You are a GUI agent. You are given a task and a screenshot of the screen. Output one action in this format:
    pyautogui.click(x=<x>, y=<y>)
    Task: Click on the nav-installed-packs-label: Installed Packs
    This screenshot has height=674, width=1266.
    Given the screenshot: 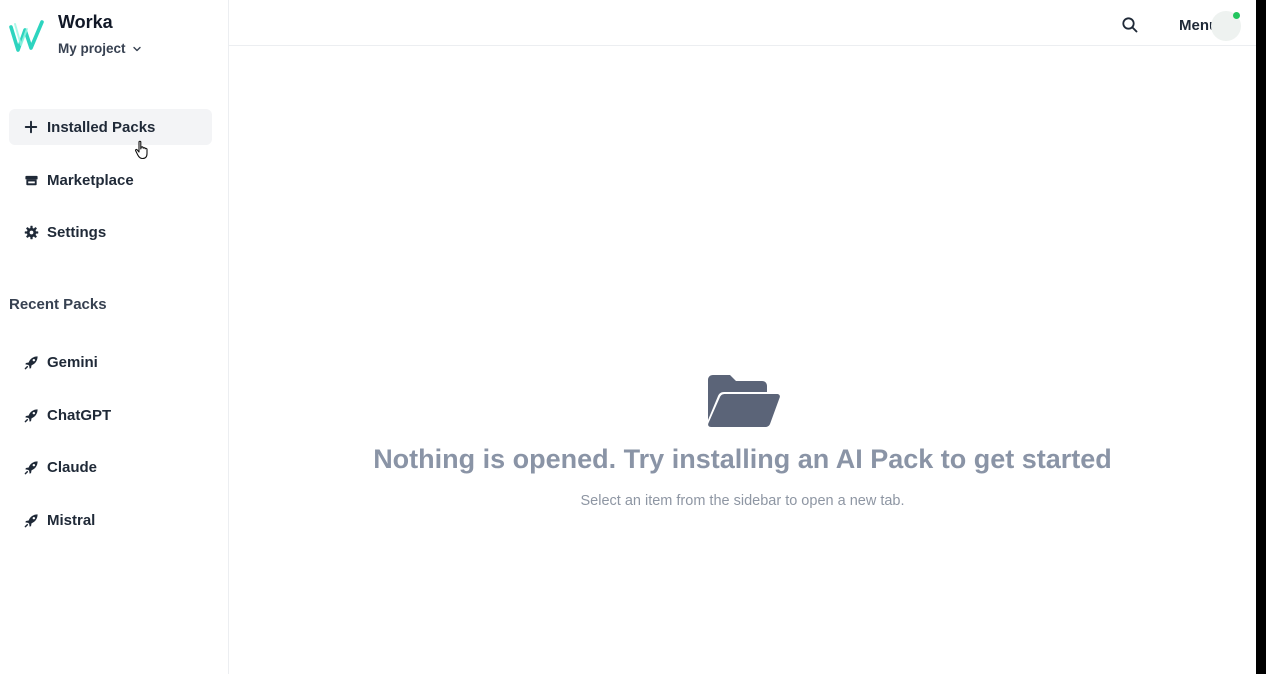 What is the action you would take?
    pyautogui.click(x=101, y=127)
    